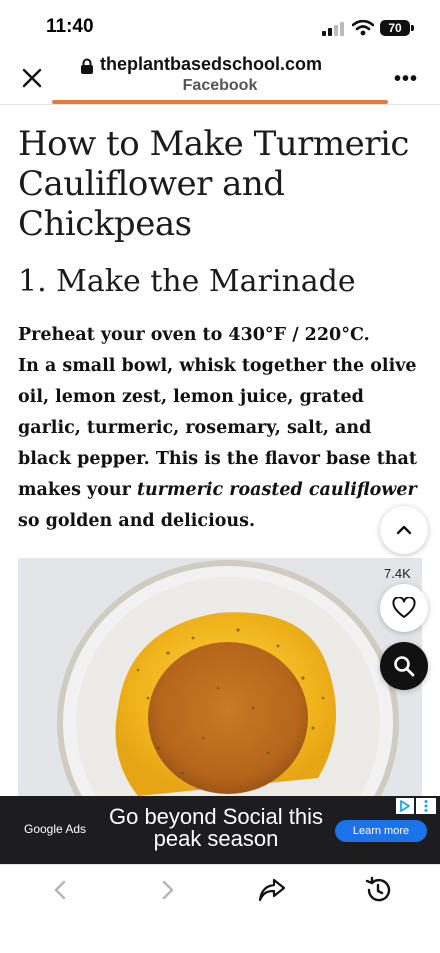 The width and height of the screenshot is (440, 953). What do you see at coordinates (363, 28) in the screenshot?
I see `wifi-icon` at bounding box center [363, 28].